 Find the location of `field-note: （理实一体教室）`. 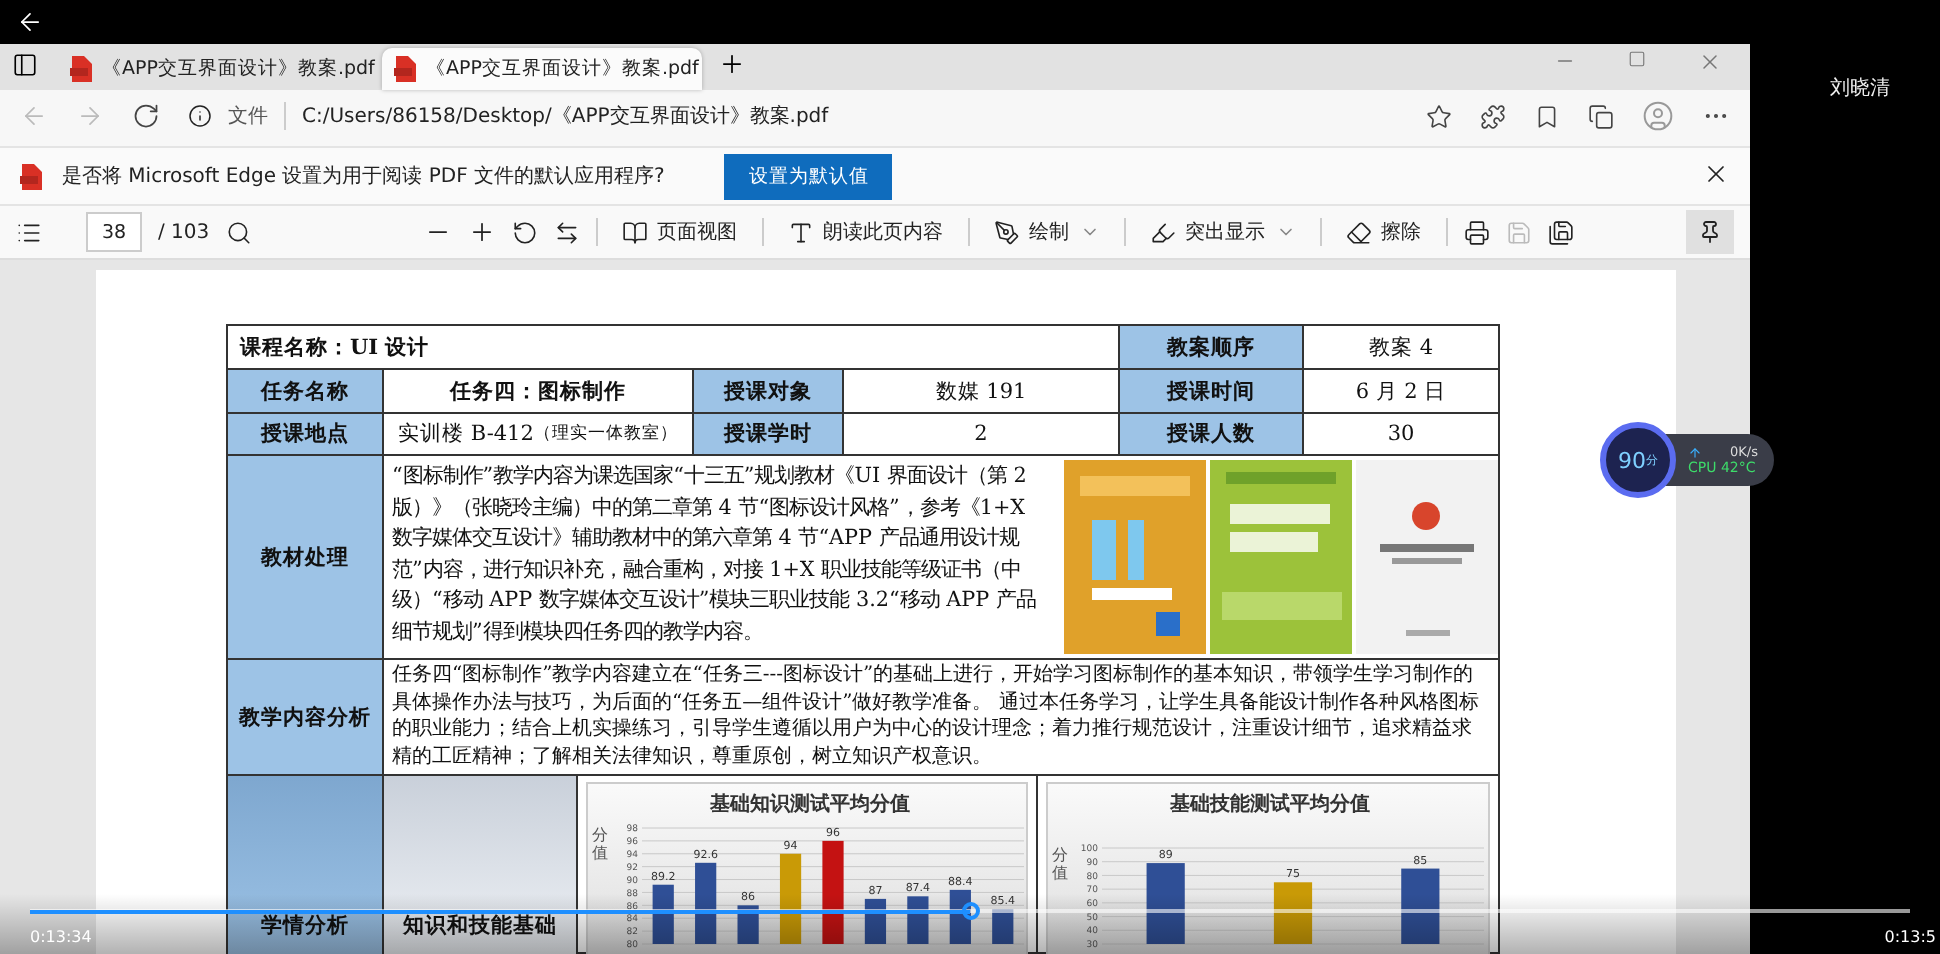

field-note: （理实一体教室） is located at coordinates (605, 434).